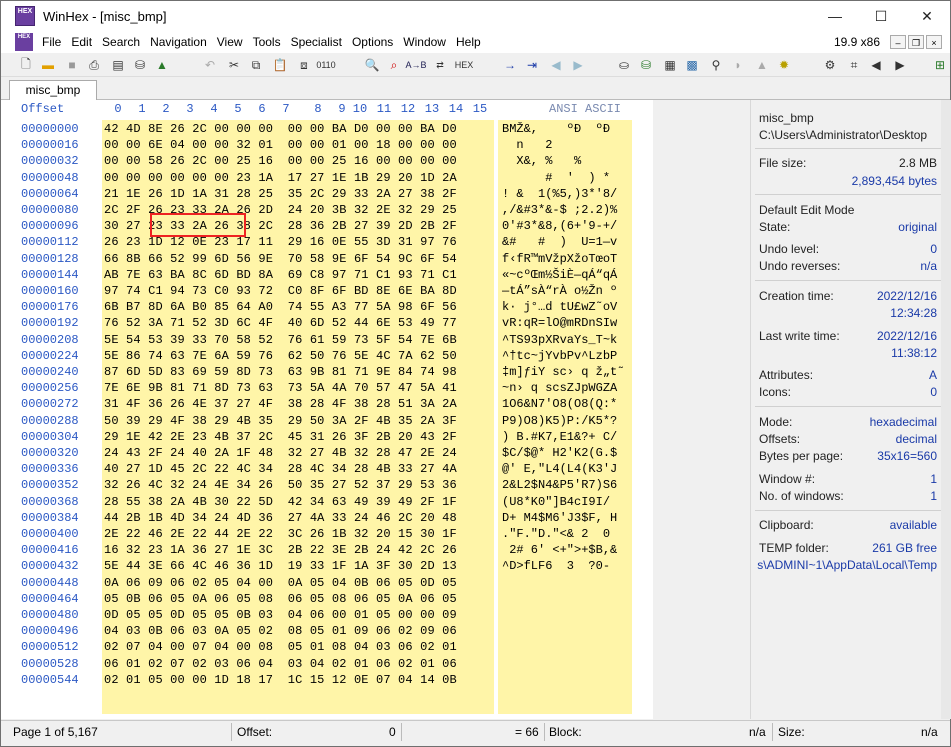  Describe the element at coordinates (670, 65) in the screenshot. I see `ram-icon: ▦` at that location.